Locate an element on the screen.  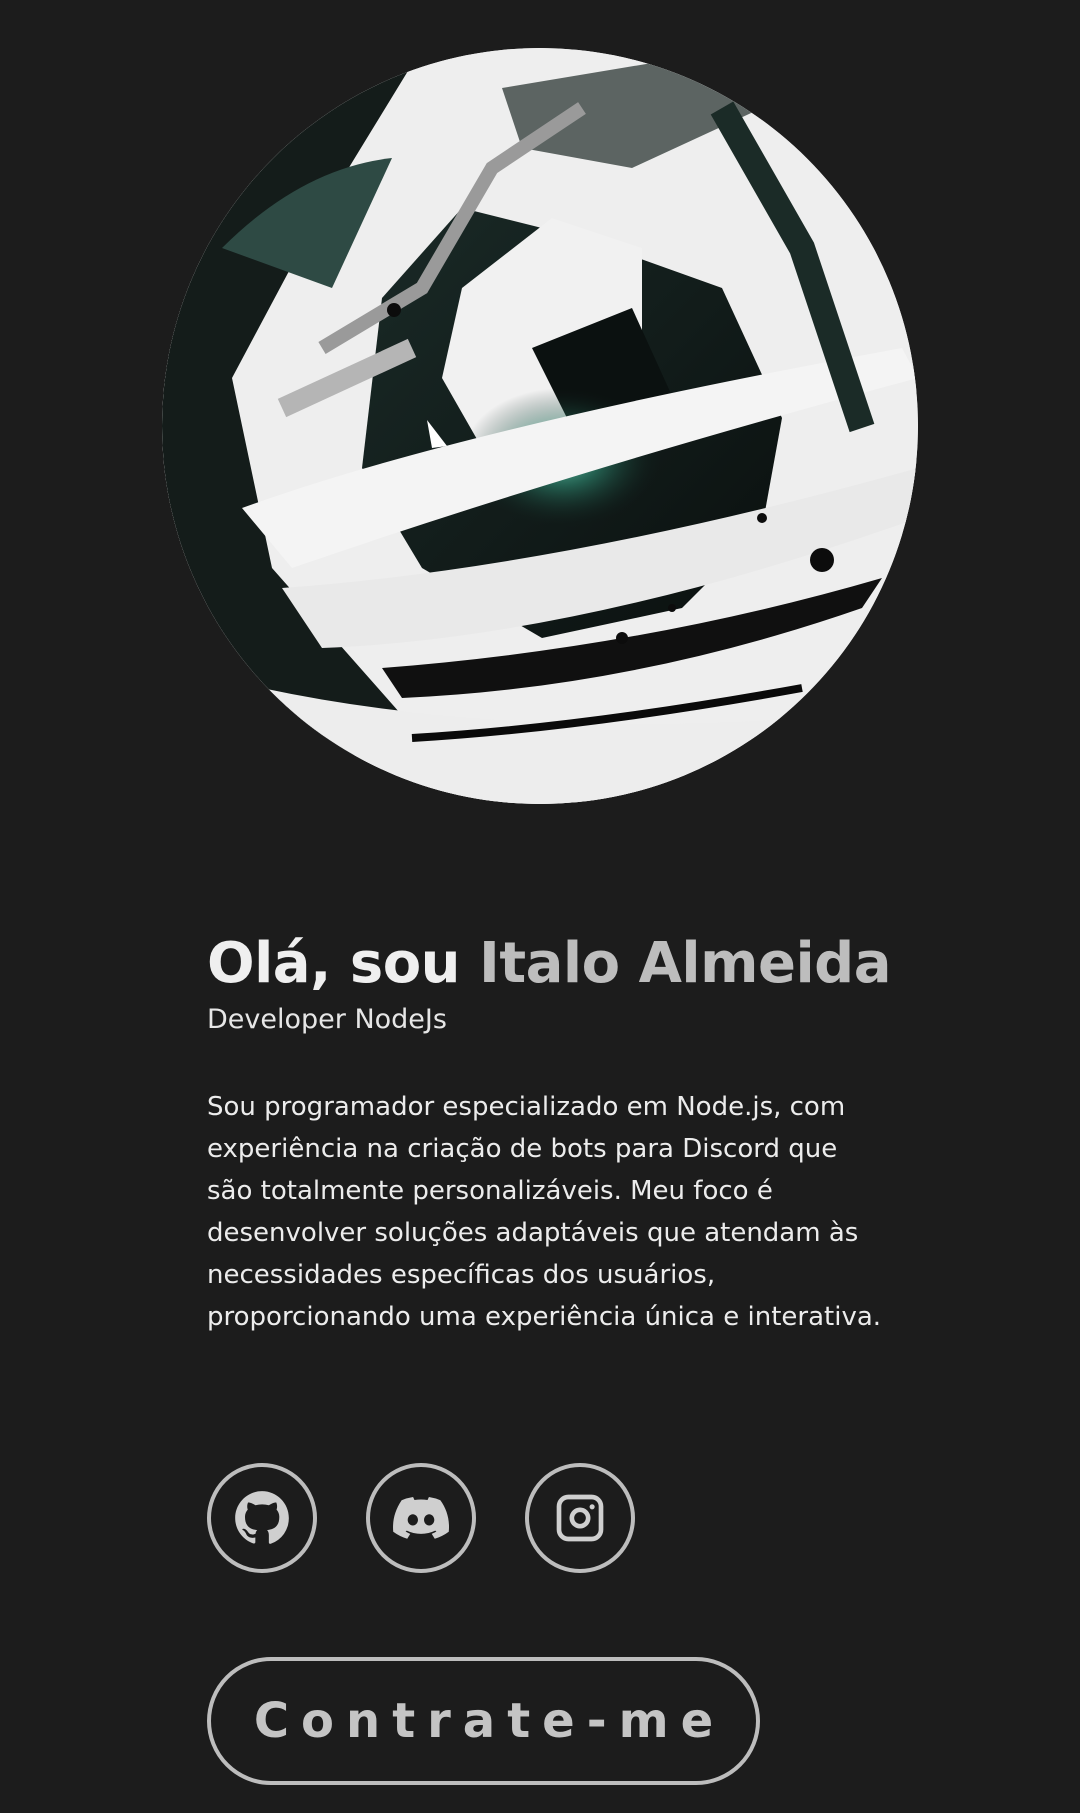
github-link is located at coordinates (262, 1518).